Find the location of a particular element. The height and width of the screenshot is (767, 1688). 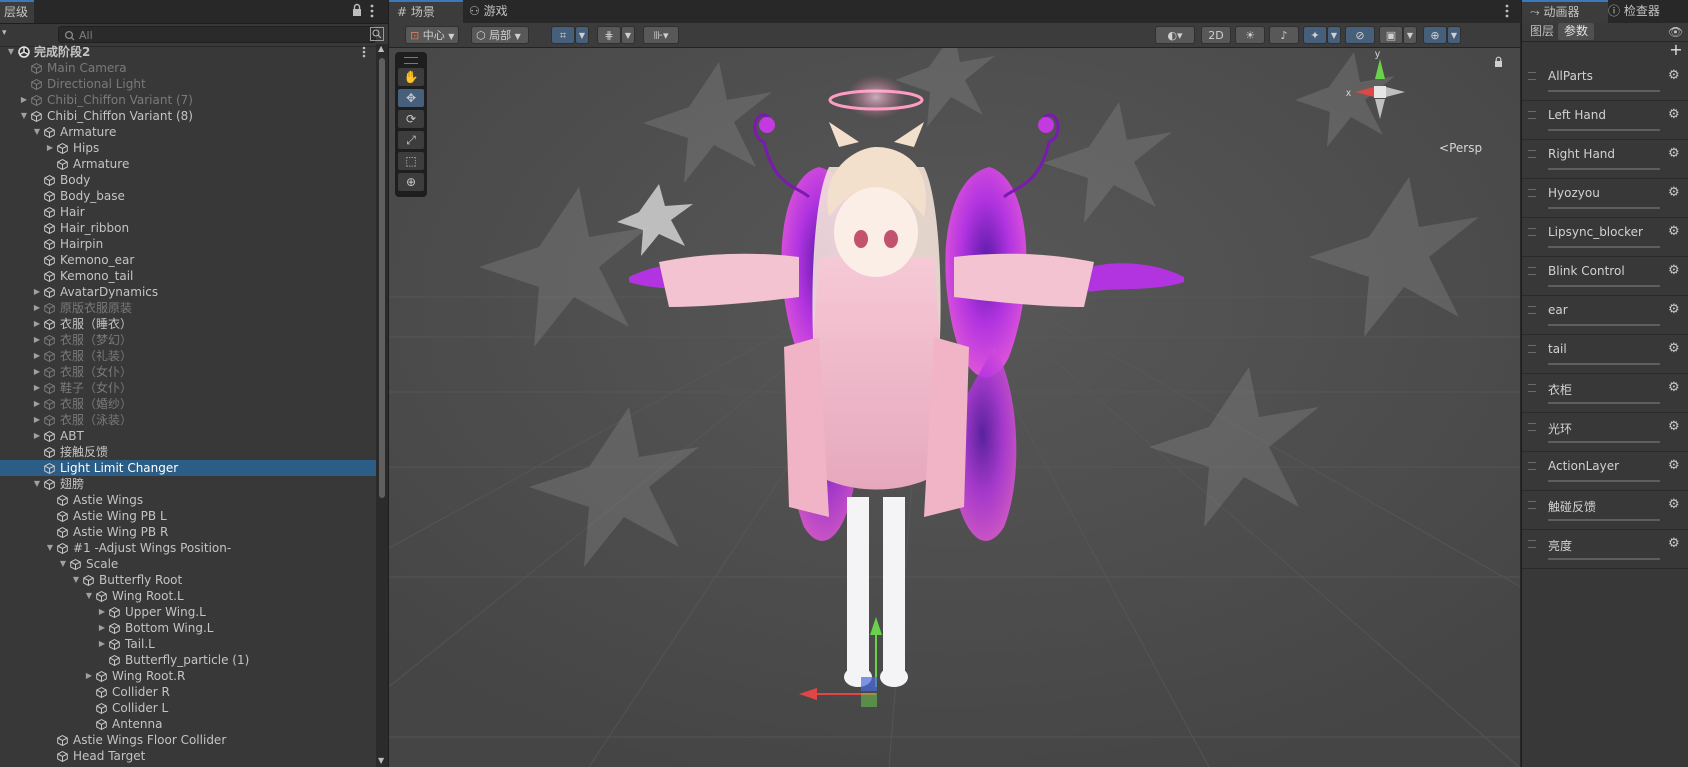

animator-parameter: Right Hand ⚙ is located at coordinates (1606, 159).